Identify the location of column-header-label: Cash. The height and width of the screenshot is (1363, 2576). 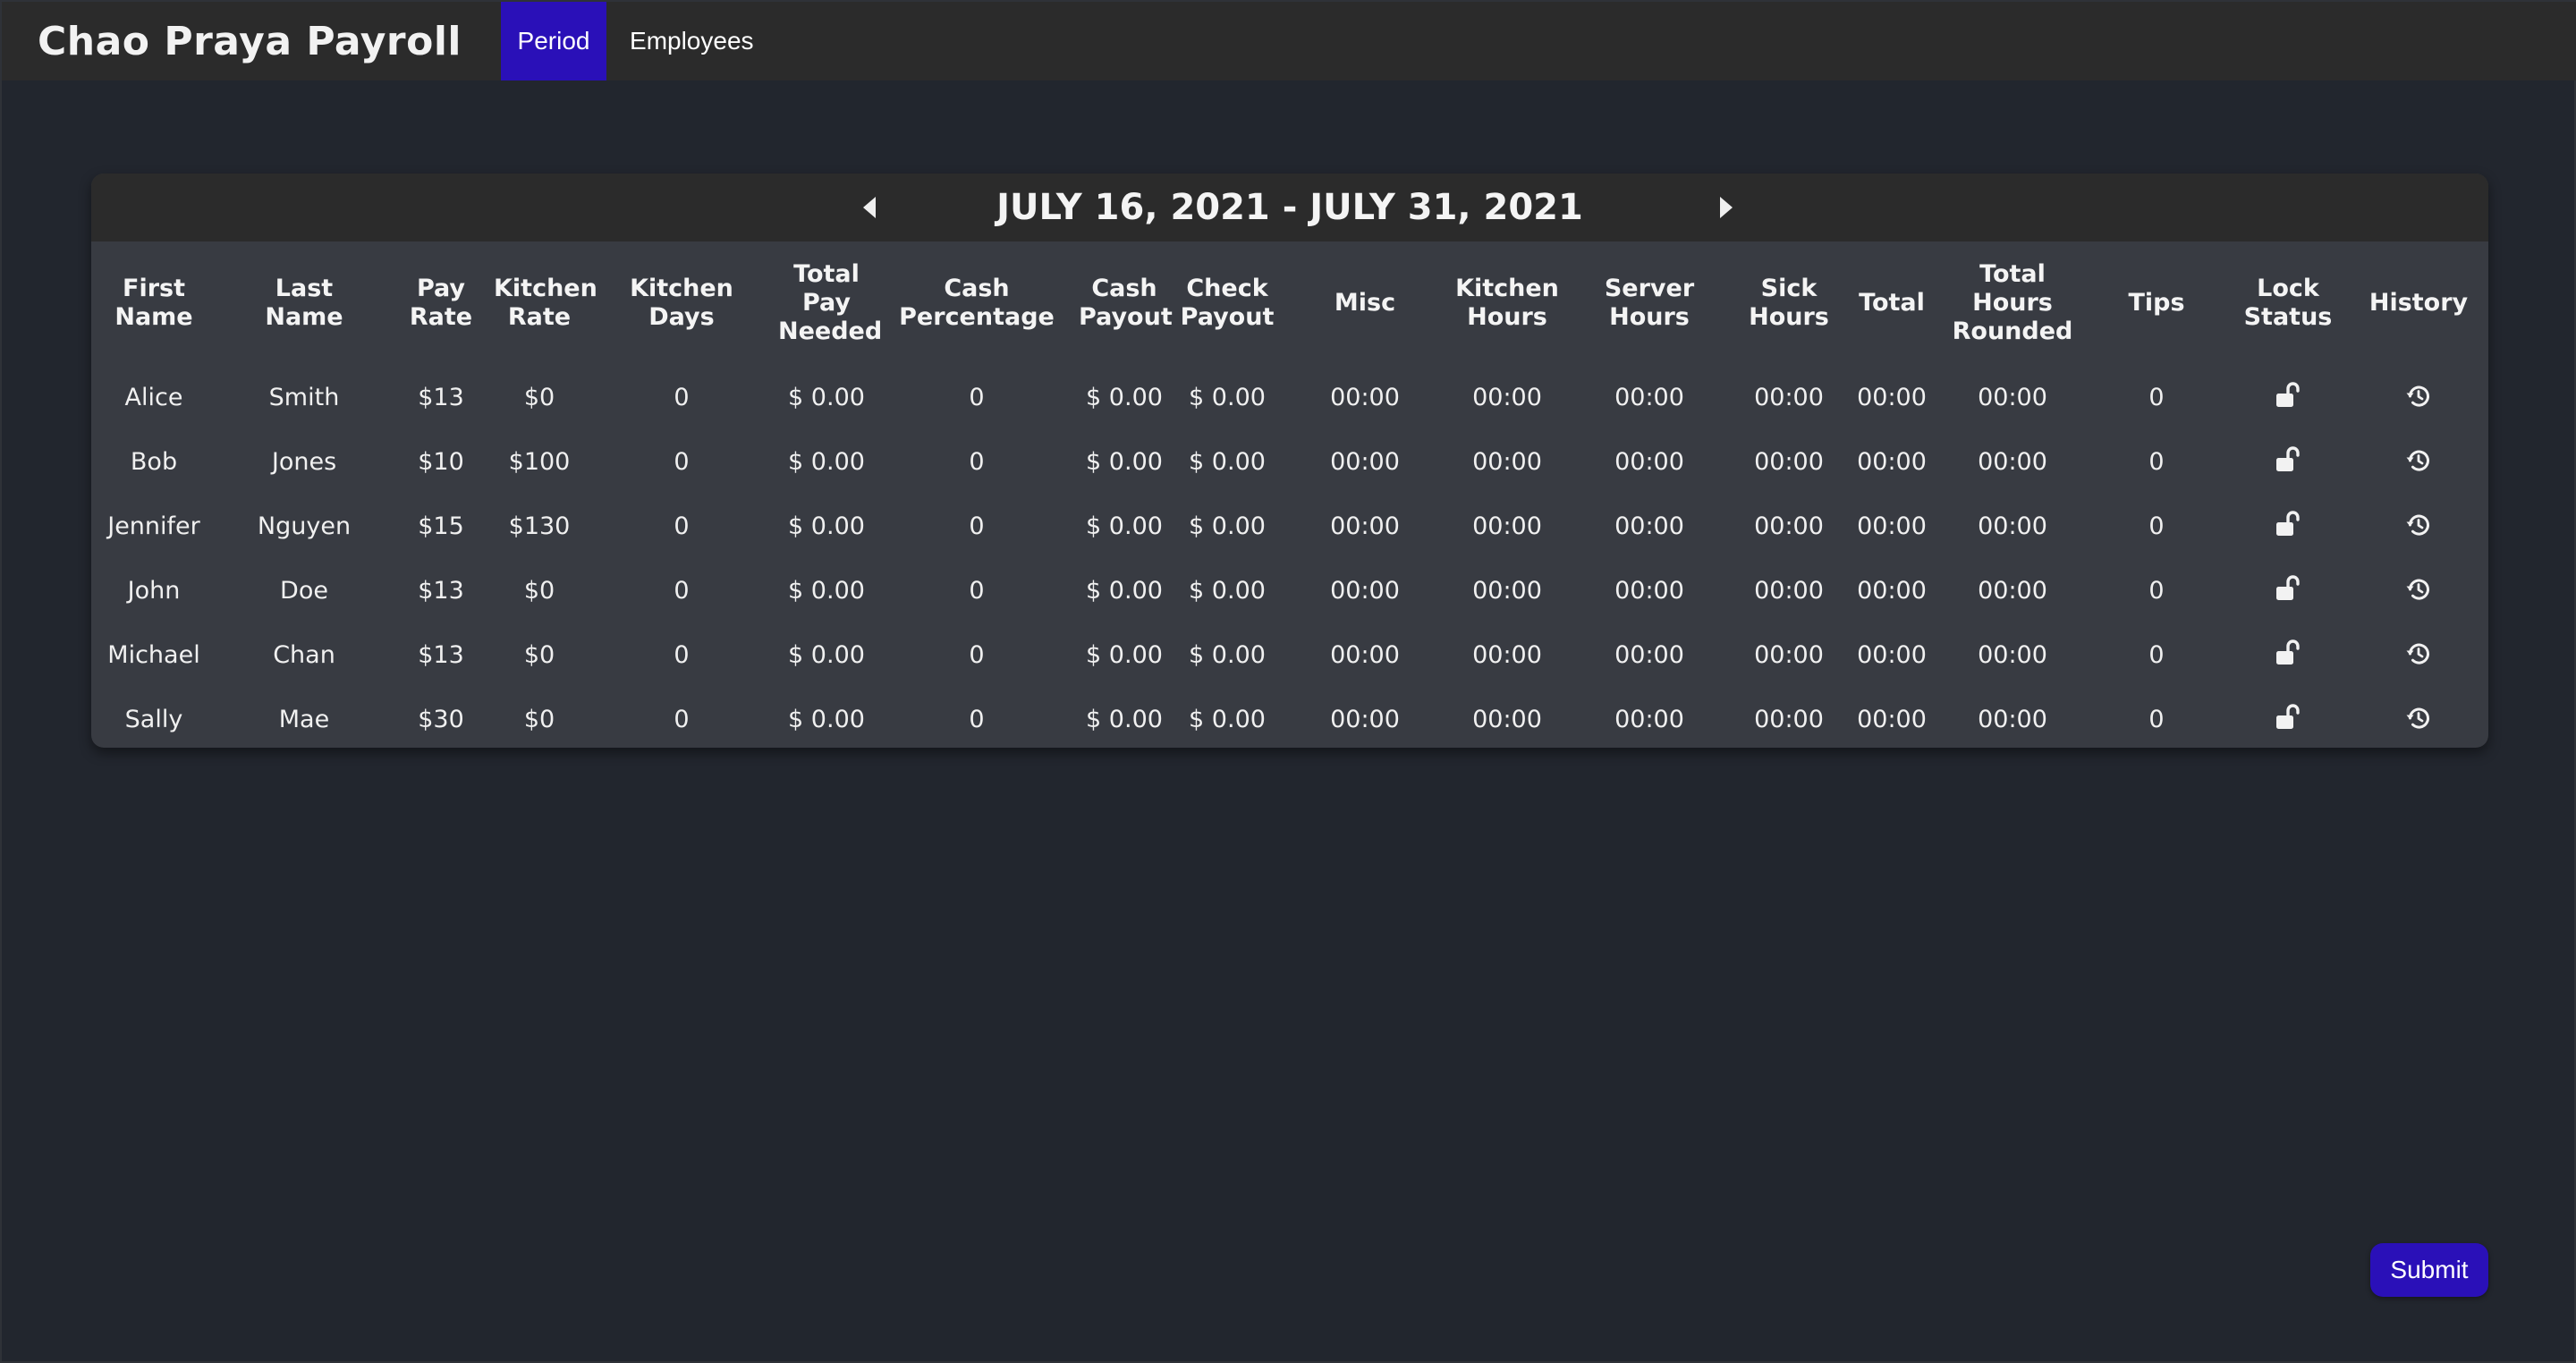
(1124, 288).